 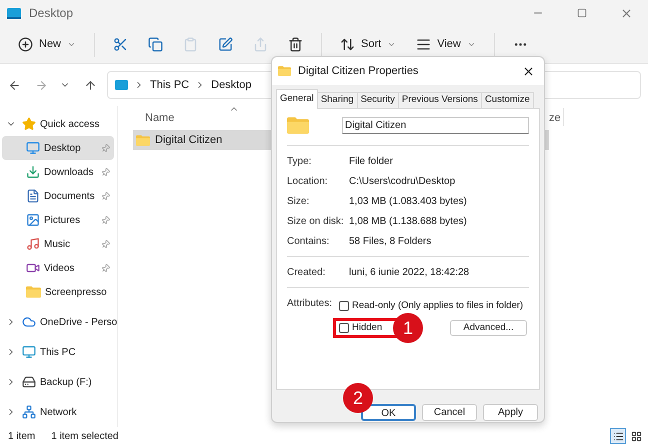 I want to click on file-name: Digital Citizen, so click(x=188, y=140).